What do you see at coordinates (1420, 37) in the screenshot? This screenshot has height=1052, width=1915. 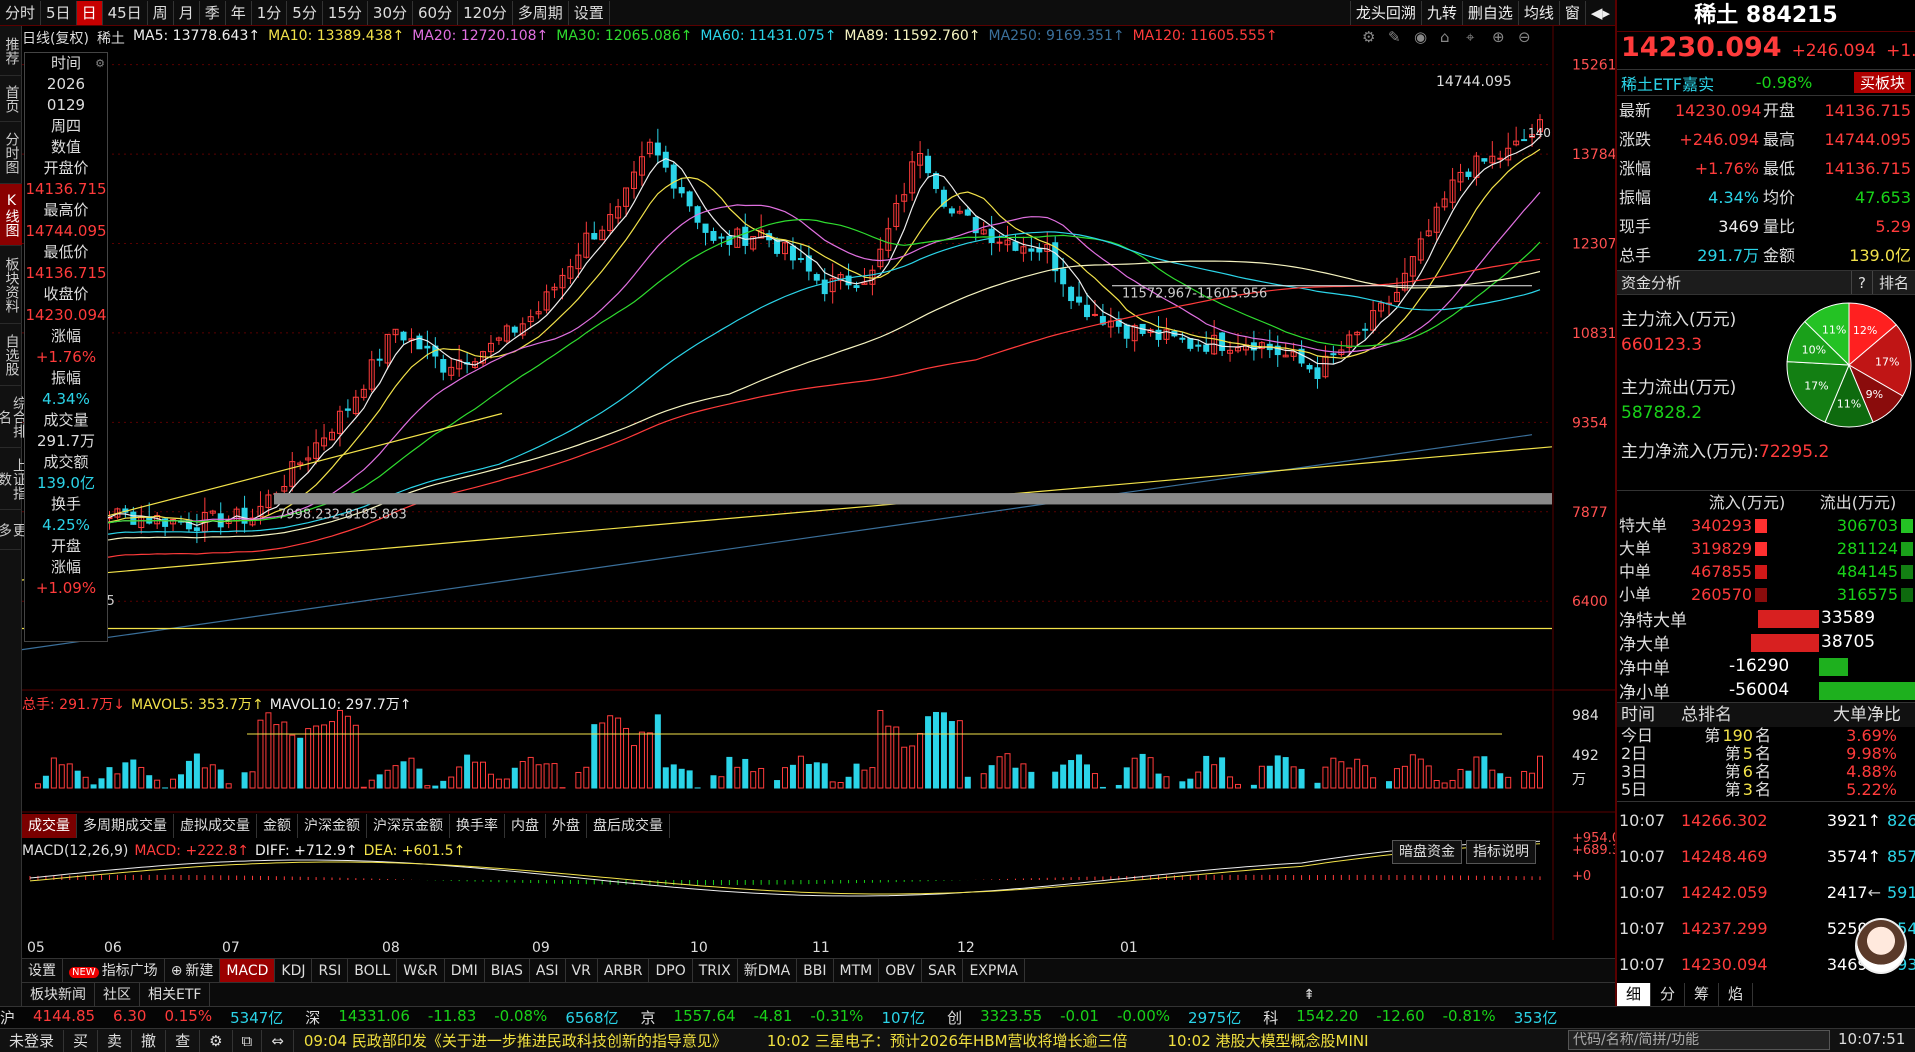 I see `eye-icon: ◉` at bounding box center [1420, 37].